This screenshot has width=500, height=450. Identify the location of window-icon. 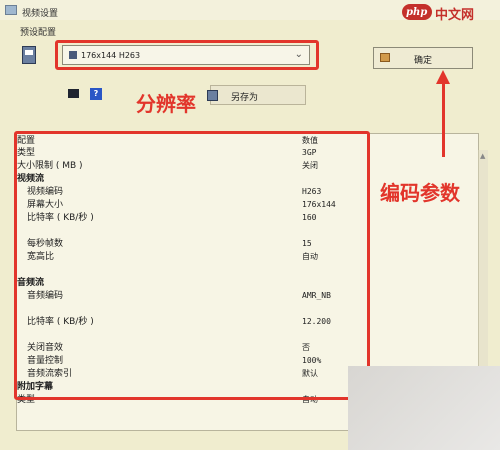
(11, 10).